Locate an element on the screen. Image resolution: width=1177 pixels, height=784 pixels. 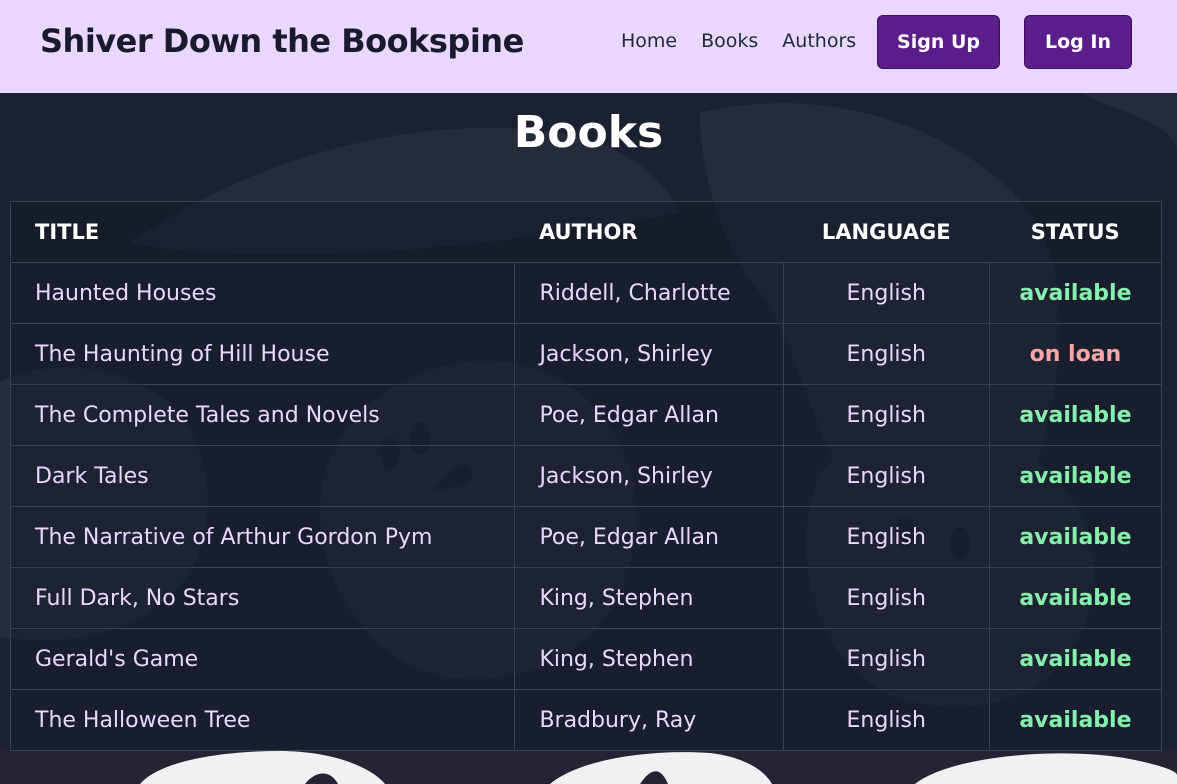
ghost-background-footer is located at coordinates (658, 767).